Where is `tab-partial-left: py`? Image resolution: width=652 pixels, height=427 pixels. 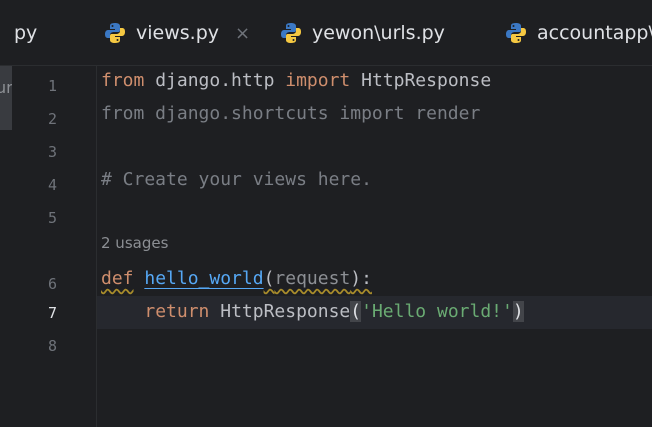 tab-partial-left: py is located at coordinates (25, 33).